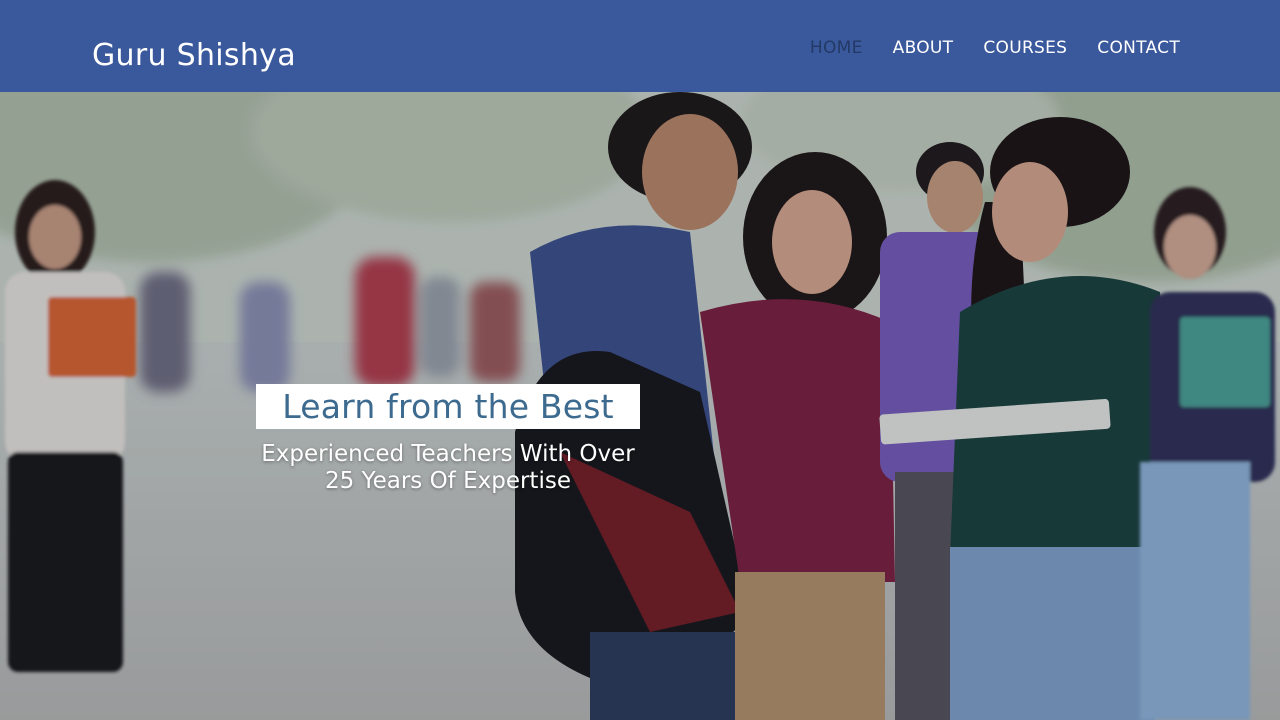 Image resolution: width=1280 pixels, height=720 pixels. What do you see at coordinates (1025, 48) in the screenshot?
I see `nav-courses: COURSES` at bounding box center [1025, 48].